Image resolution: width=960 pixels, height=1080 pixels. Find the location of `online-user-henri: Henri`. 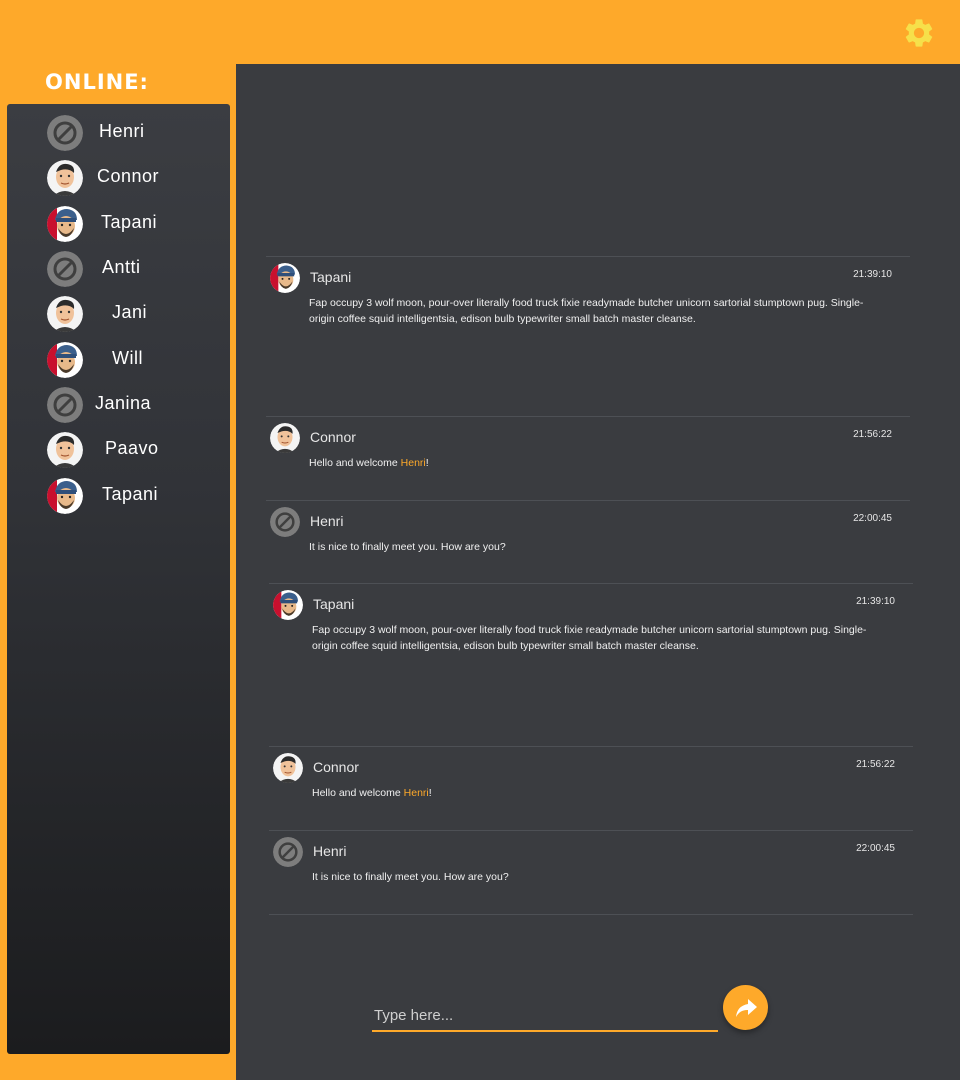

online-user-henri: Henri is located at coordinates (137, 133).